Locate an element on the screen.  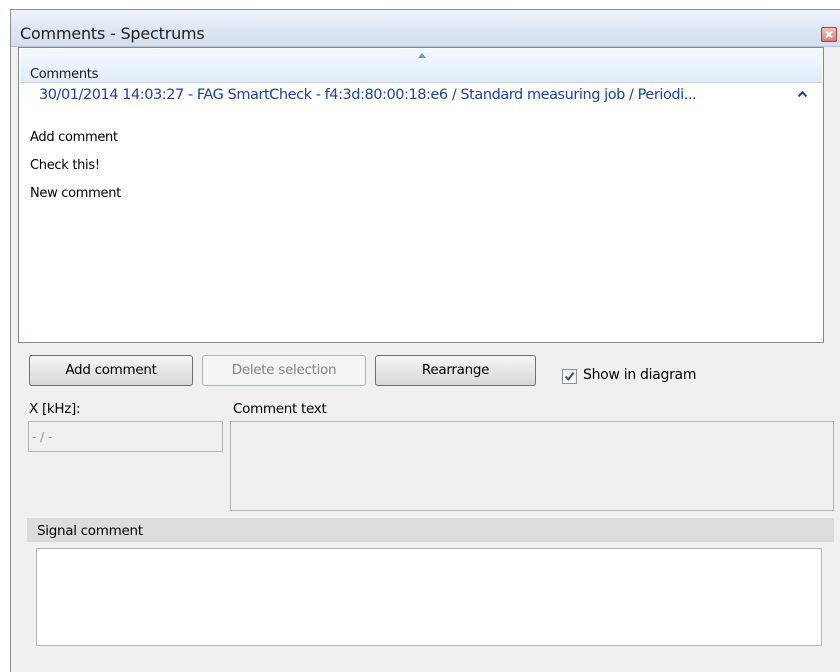
add-comment-button: Add comment is located at coordinates (111, 370).